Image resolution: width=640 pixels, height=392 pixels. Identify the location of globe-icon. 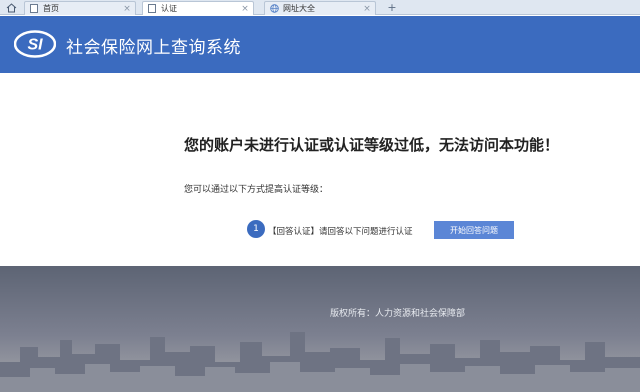
(274, 9).